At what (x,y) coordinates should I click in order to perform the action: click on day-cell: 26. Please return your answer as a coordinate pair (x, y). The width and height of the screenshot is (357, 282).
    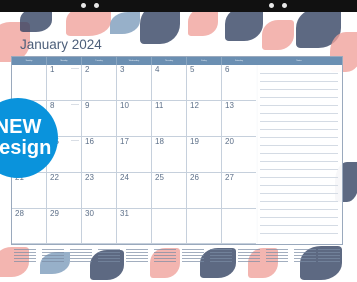
    Looking at the image, I should click on (204, 191).